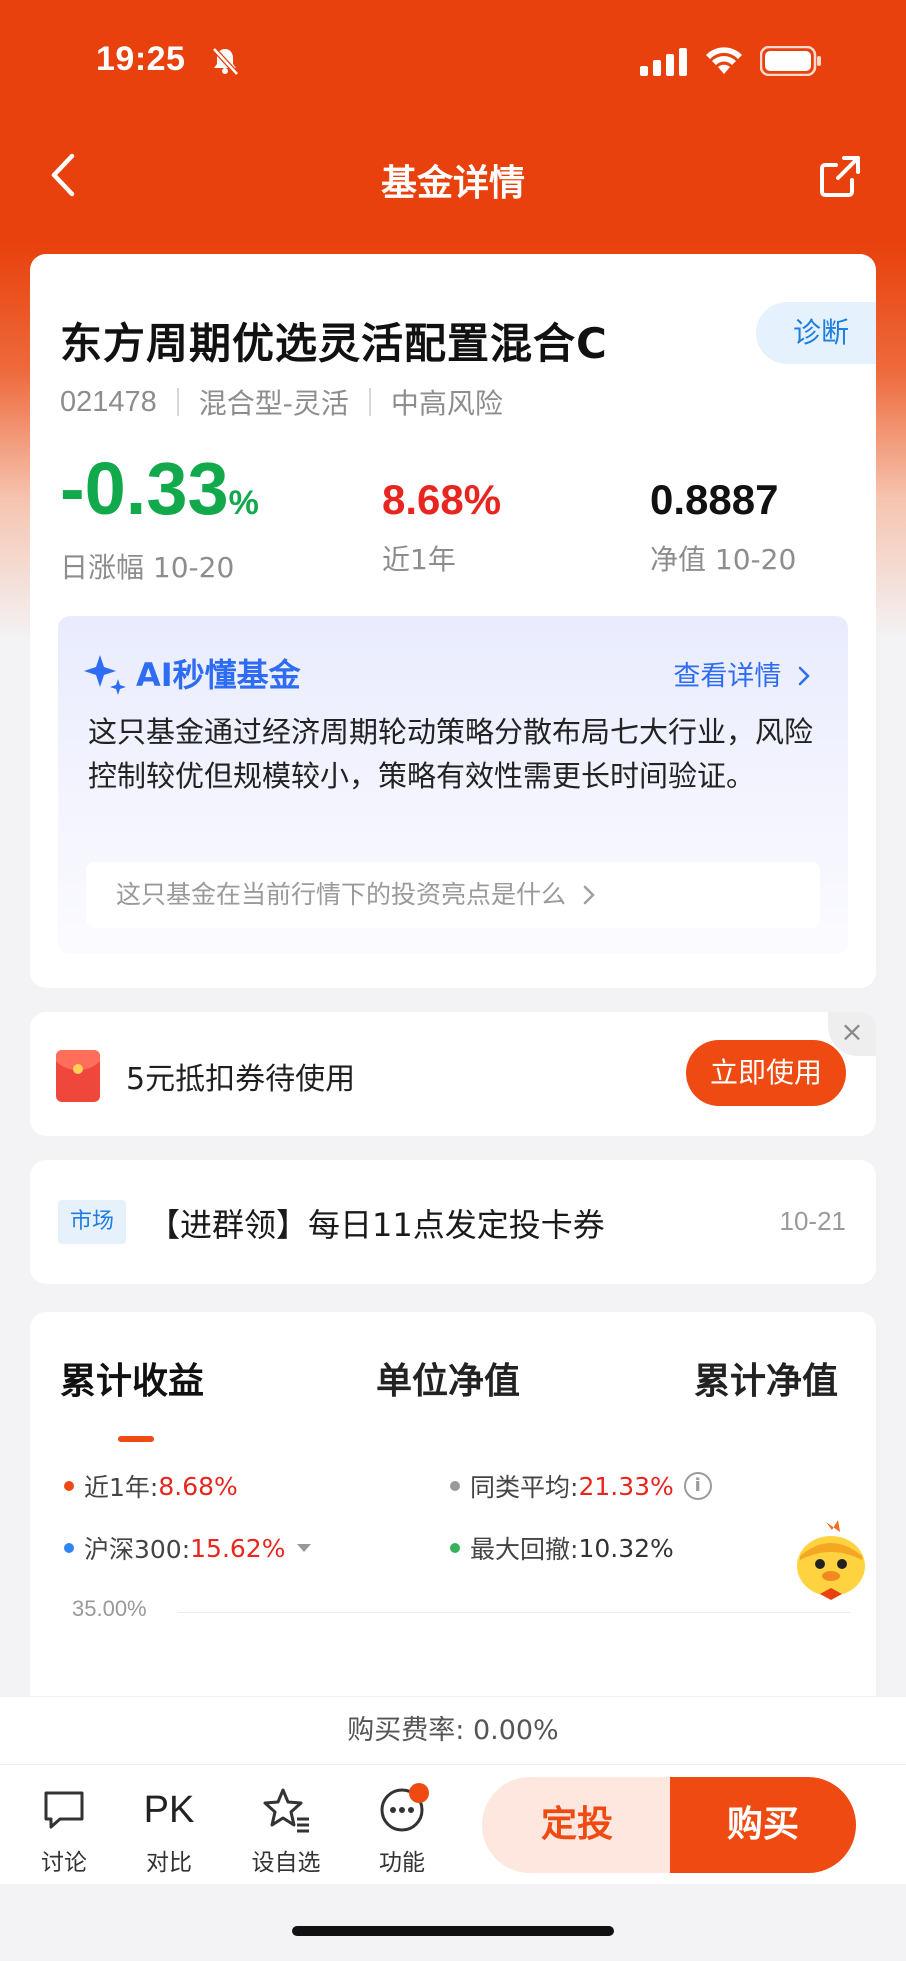 This screenshot has width=906, height=1961. Describe the element at coordinates (419, 1793) in the screenshot. I see `notification-badge` at that location.